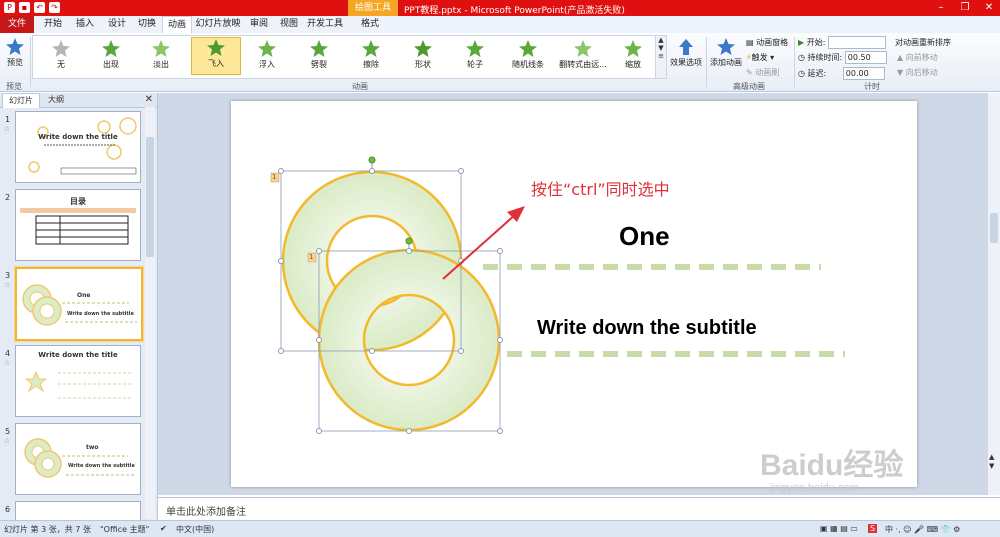 The height and width of the screenshot is (537, 1000). Describe the element at coordinates (8, 275) in the screenshot. I see `slide-number: 3` at that location.